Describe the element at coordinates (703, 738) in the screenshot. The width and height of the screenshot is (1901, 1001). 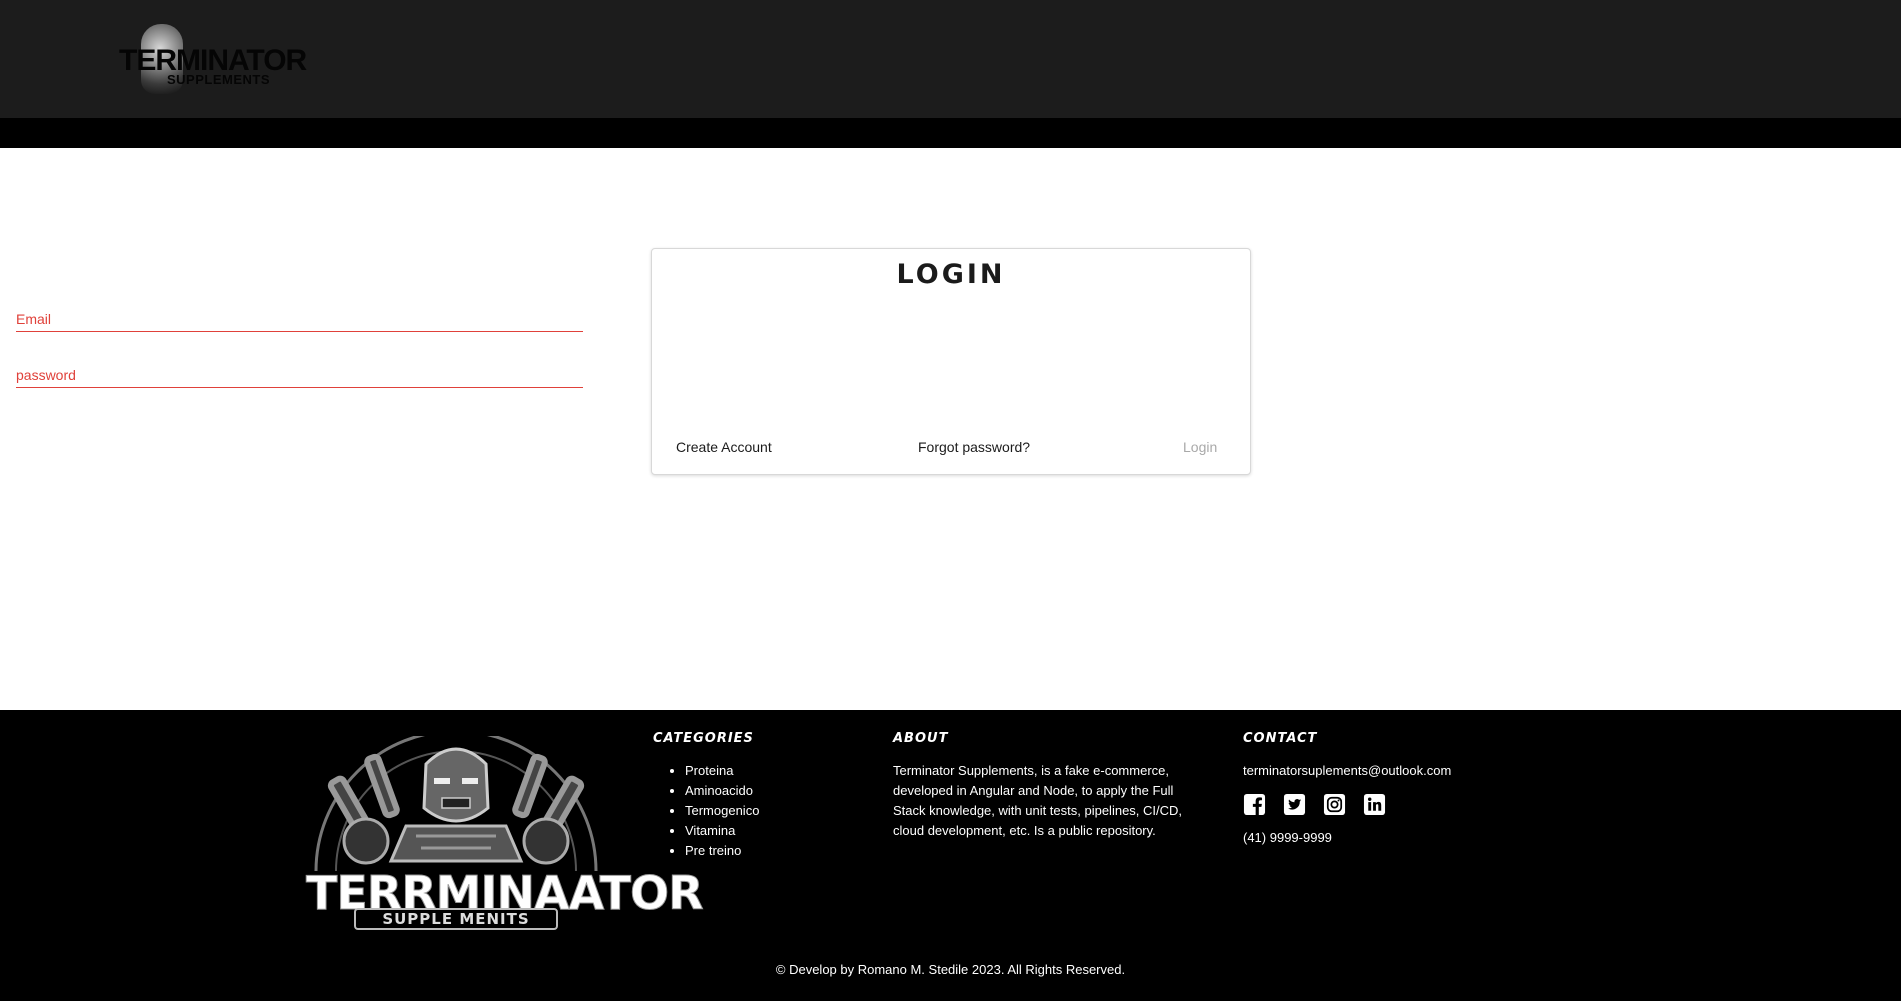
I see `categories-heading: CATEGORIES` at that location.